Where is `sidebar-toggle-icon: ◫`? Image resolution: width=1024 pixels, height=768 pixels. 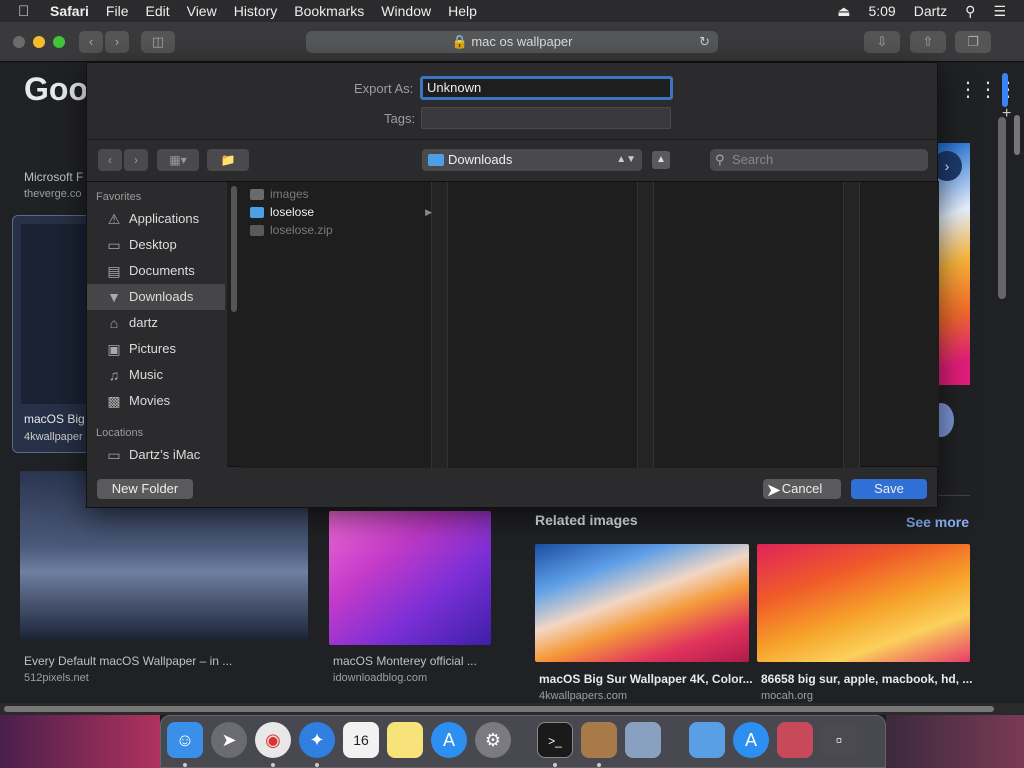 sidebar-toggle-icon: ◫ is located at coordinates (158, 42).